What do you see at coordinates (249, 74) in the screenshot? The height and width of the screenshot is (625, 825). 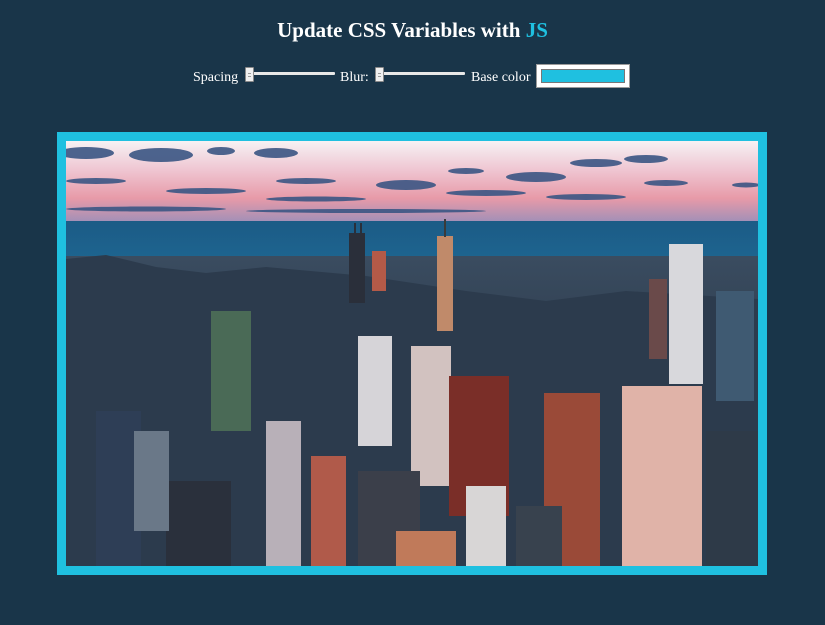 I see `spacing-slider-thumb` at bounding box center [249, 74].